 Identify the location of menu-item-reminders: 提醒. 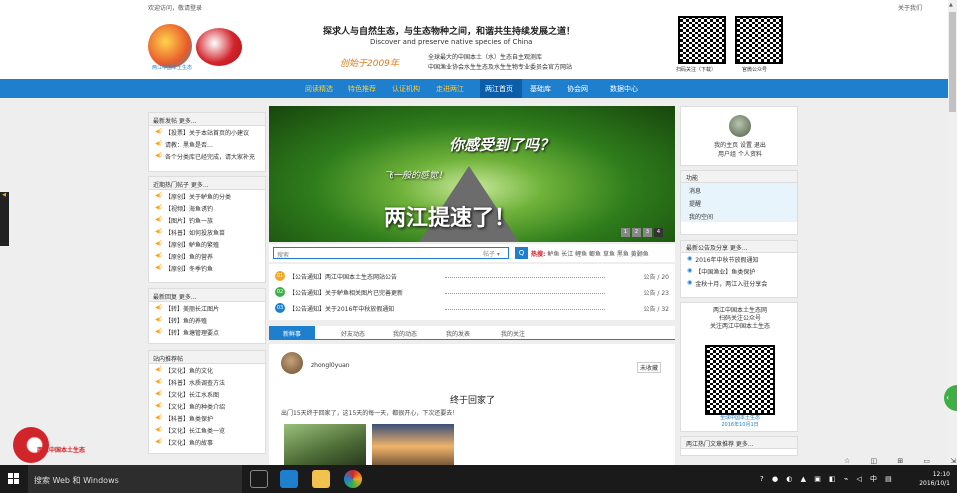
(739, 202).